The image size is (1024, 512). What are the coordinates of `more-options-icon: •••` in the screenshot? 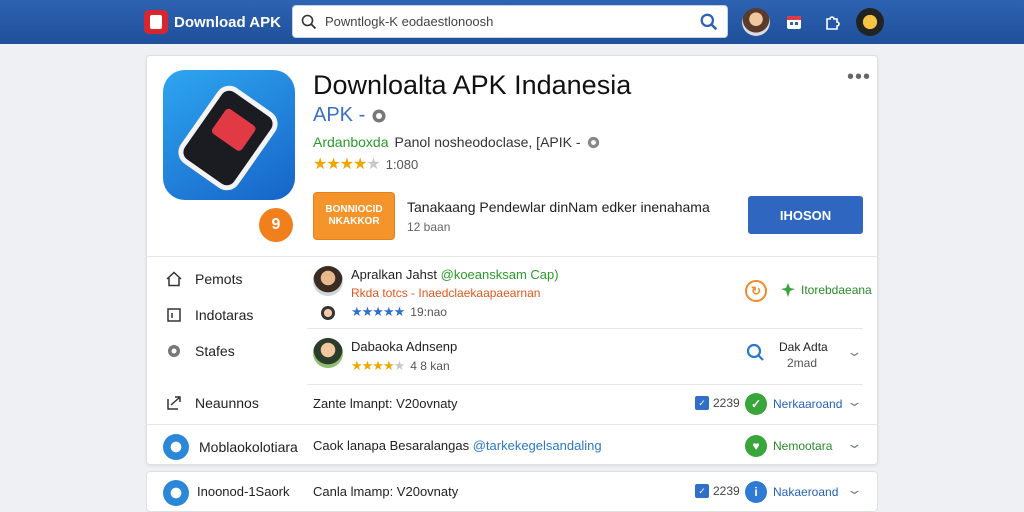 It's located at (859, 77).